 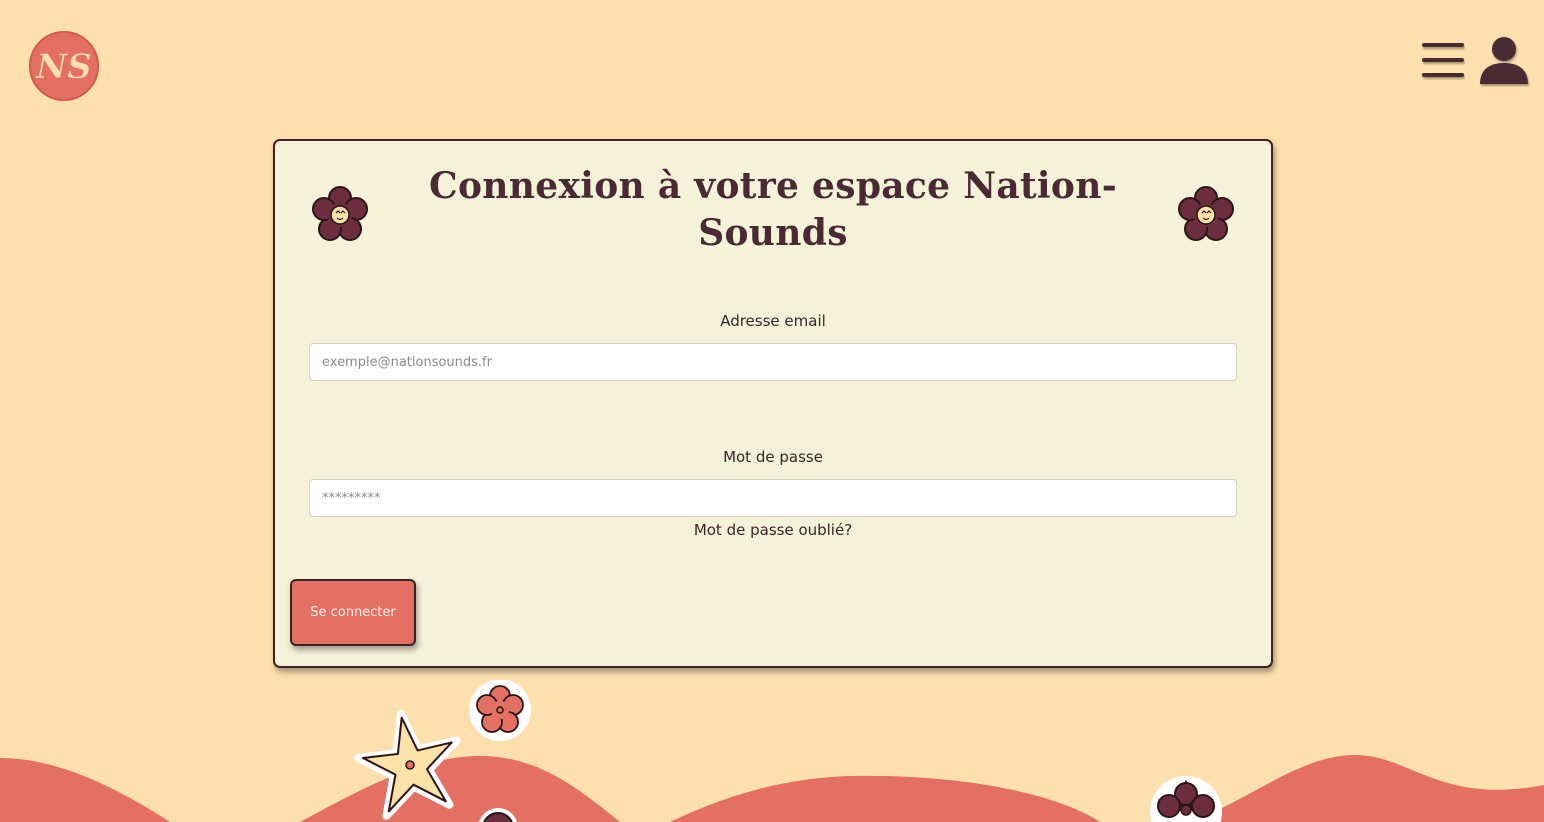 I want to click on email-label: Adresse email, so click(x=773, y=321).